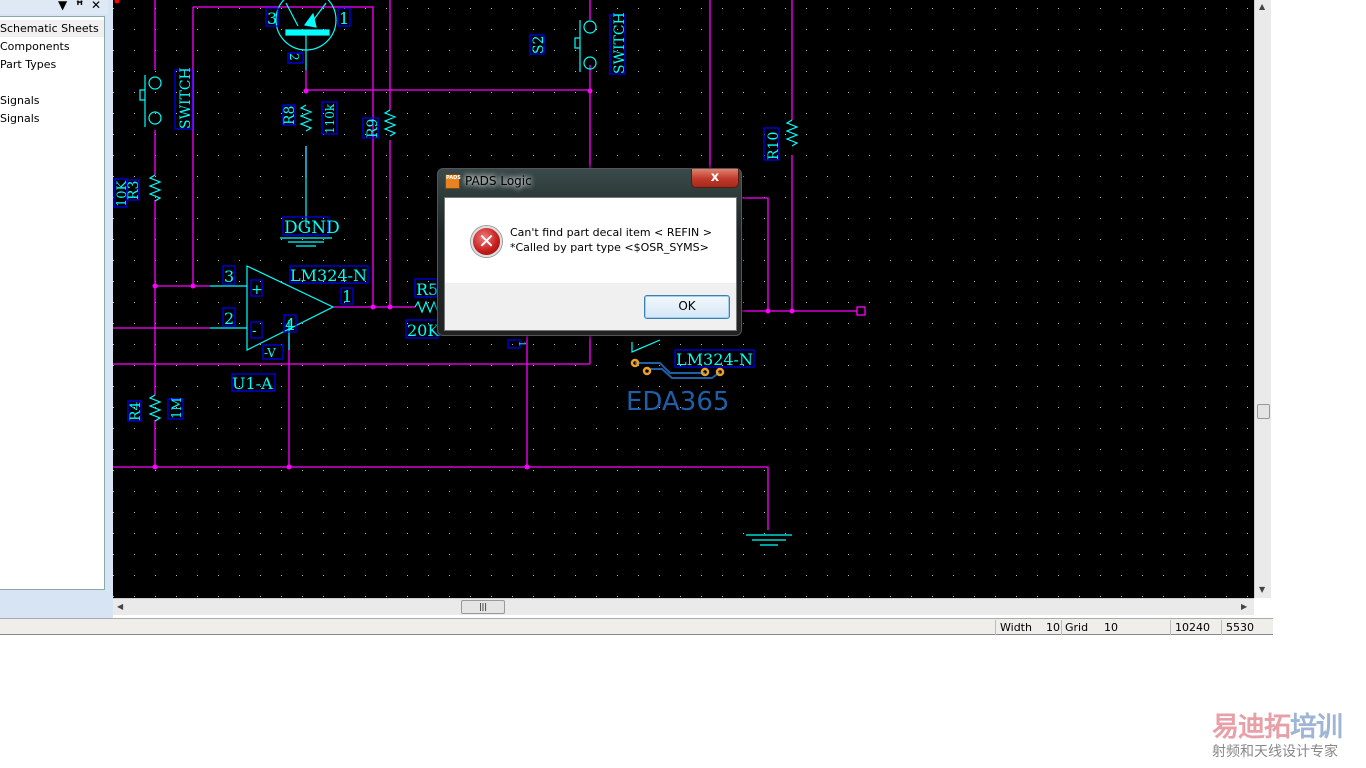 This screenshot has width=1366, height=768. I want to click on opamp-plus: +, so click(257, 290).